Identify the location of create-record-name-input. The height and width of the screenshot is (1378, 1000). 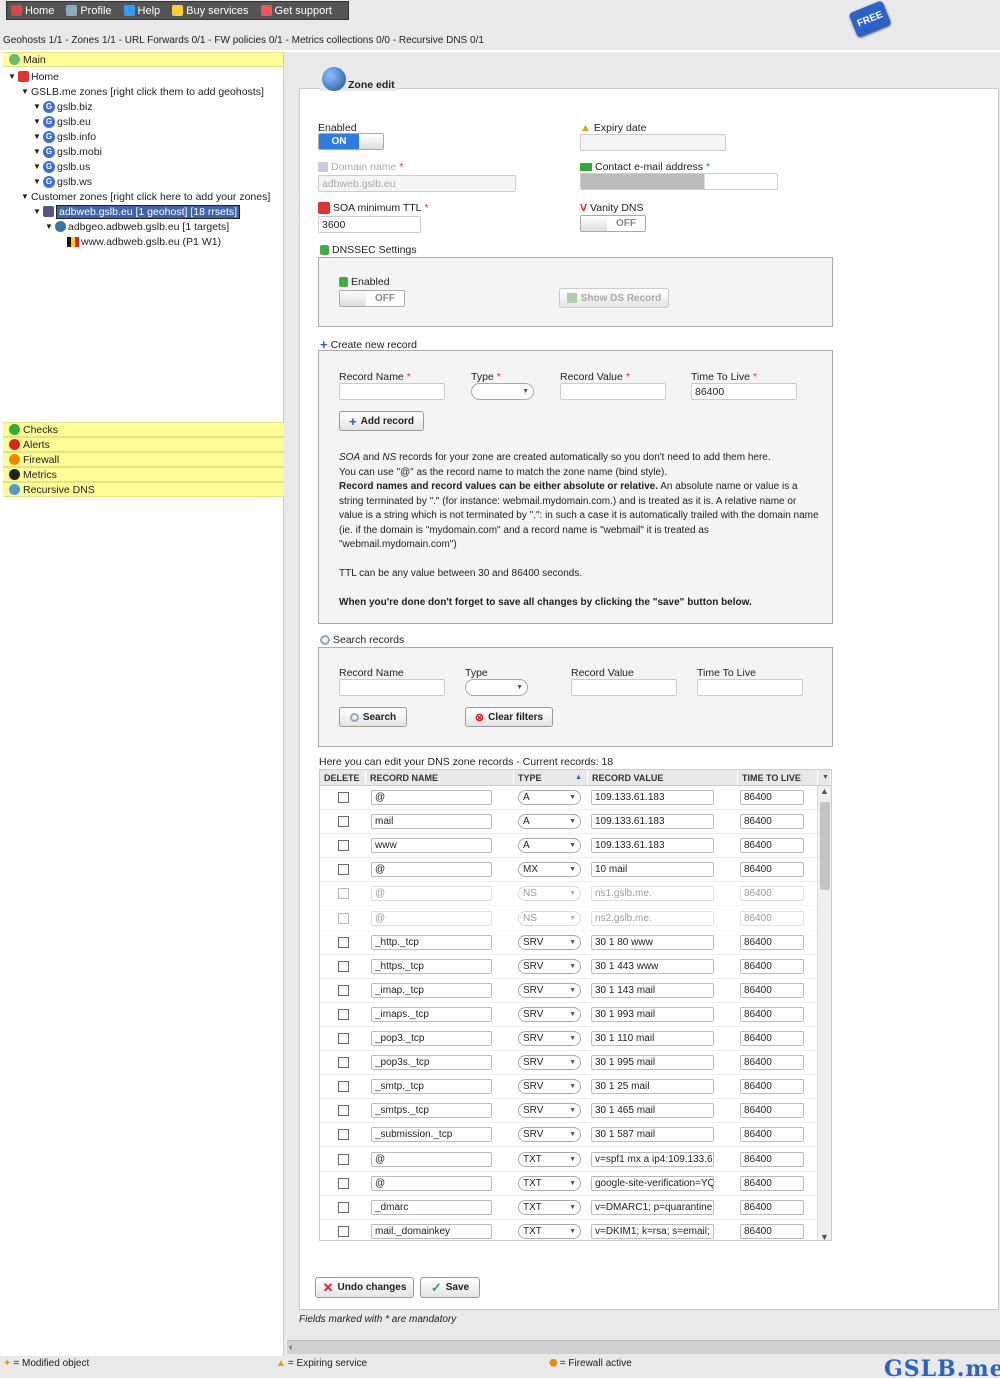
(392, 391).